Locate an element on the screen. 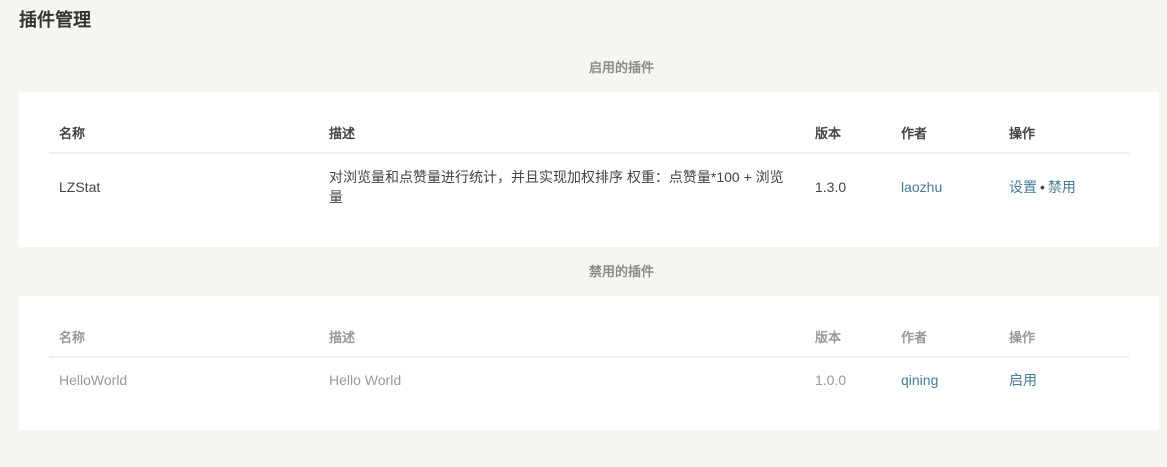  plugin-author-link: laozhu is located at coordinates (921, 187).